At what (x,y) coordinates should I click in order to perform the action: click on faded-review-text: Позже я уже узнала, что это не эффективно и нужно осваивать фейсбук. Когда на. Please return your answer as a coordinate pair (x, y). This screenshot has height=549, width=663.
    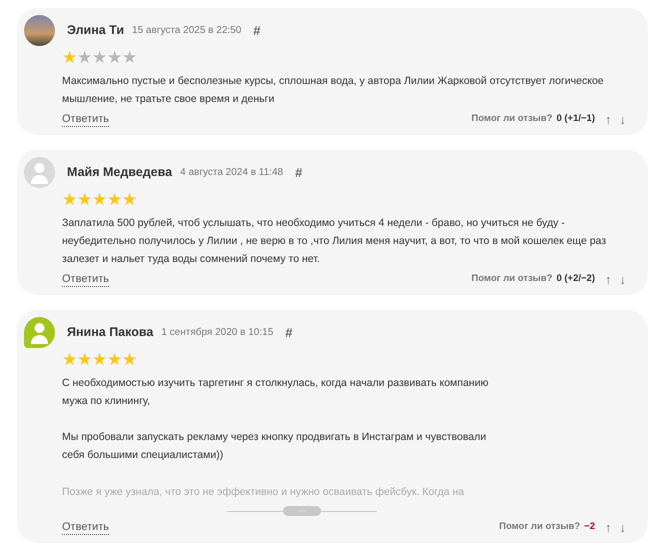
    Looking at the image, I should click on (264, 492).